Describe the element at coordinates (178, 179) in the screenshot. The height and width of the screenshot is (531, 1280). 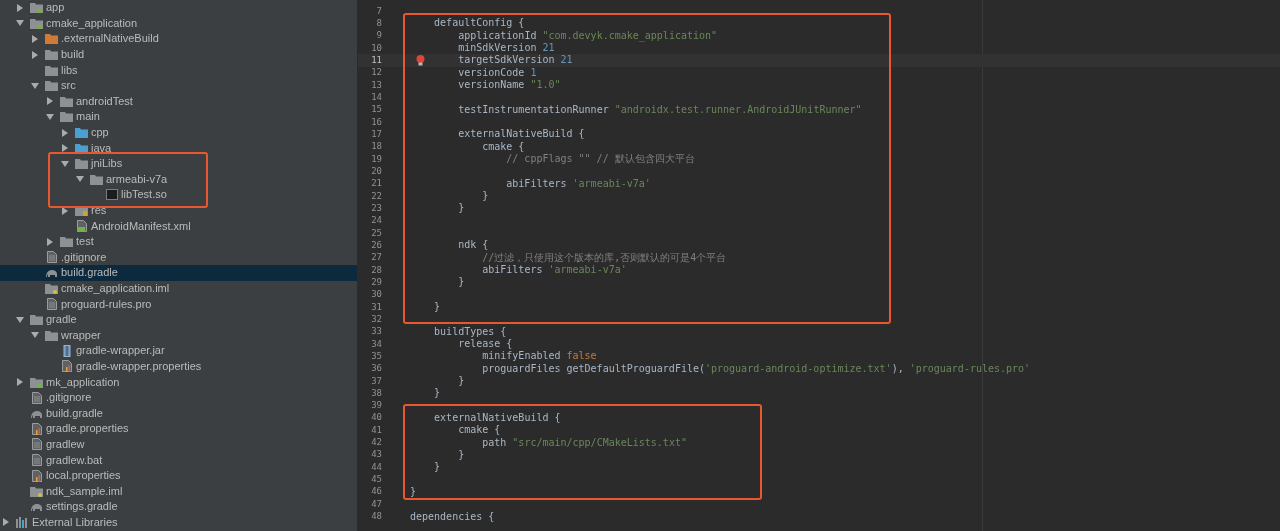
I see `tree-row: armeabi-v7a` at that location.